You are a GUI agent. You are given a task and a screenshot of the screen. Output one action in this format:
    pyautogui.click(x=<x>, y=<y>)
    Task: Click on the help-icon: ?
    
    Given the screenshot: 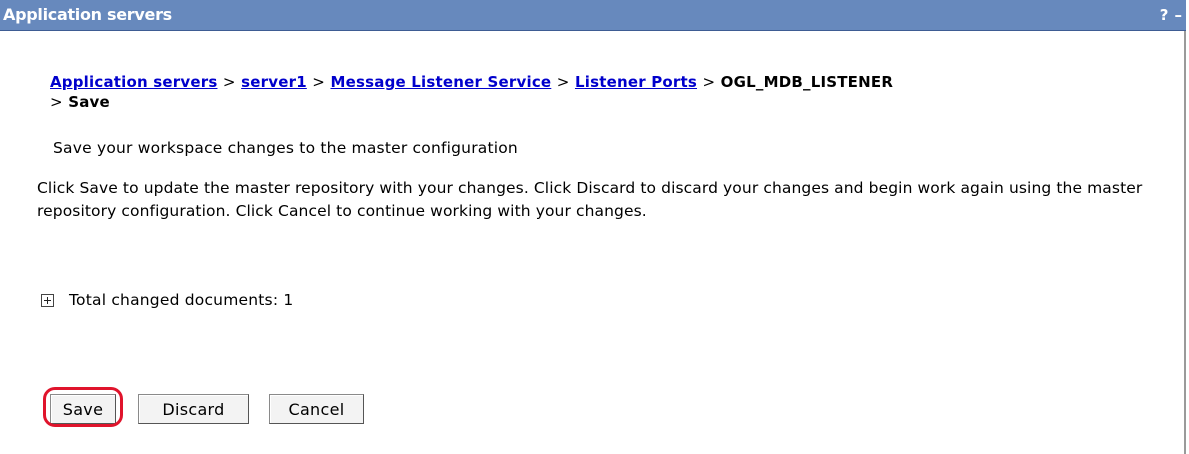 What is the action you would take?
    pyautogui.click(x=1164, y=15)
    